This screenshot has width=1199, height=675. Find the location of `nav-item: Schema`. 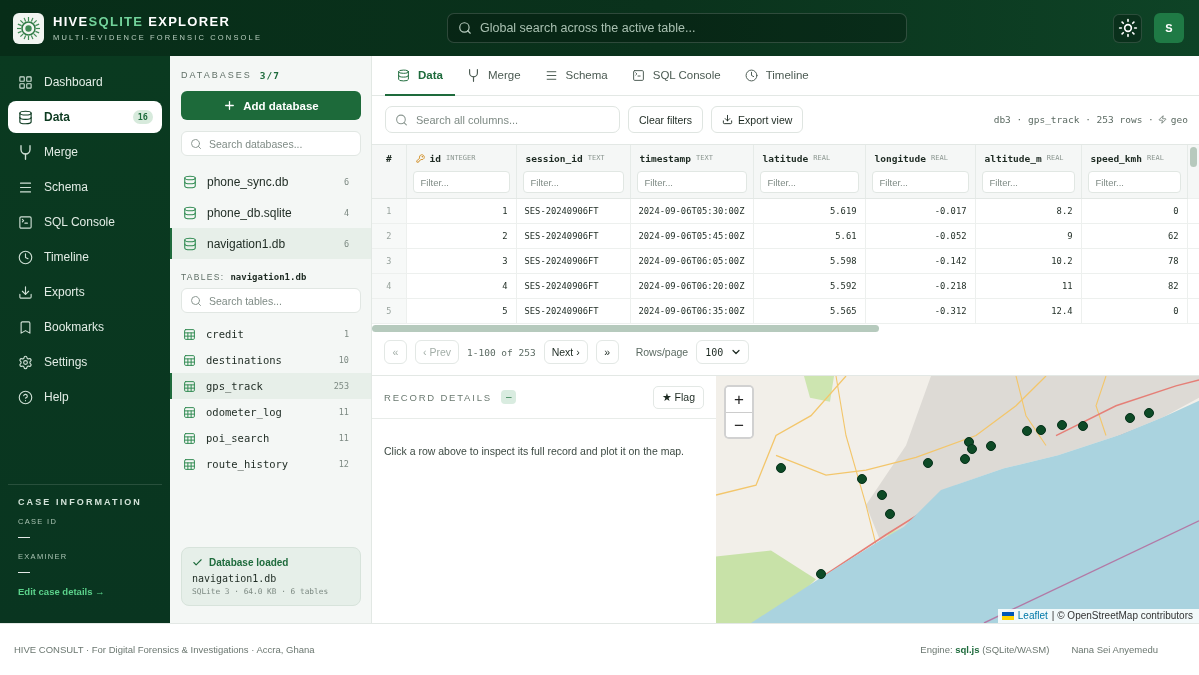

nav-item: Schema is located at coordinates (85, 187).